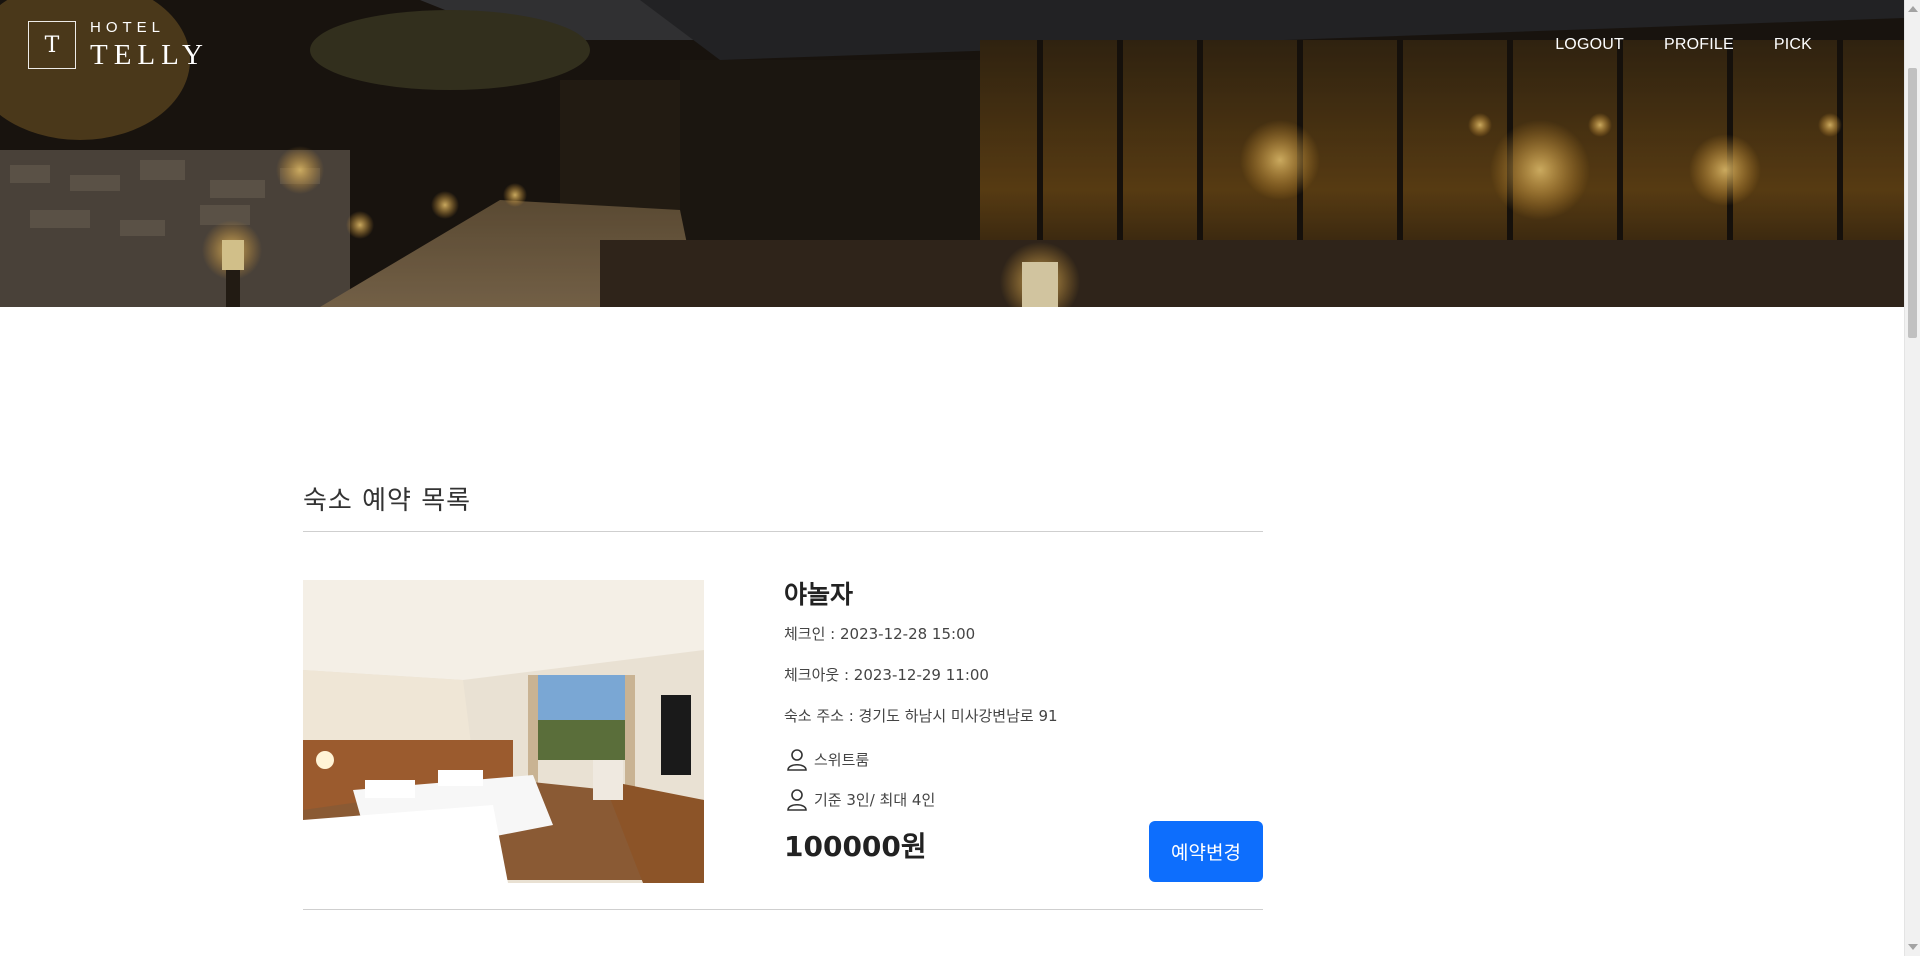 The image size is (1920, 956). Describe the element at coordinates (1589, 45) in the screenshot. I see `nav-logout-link: LOGOUT` at that location.